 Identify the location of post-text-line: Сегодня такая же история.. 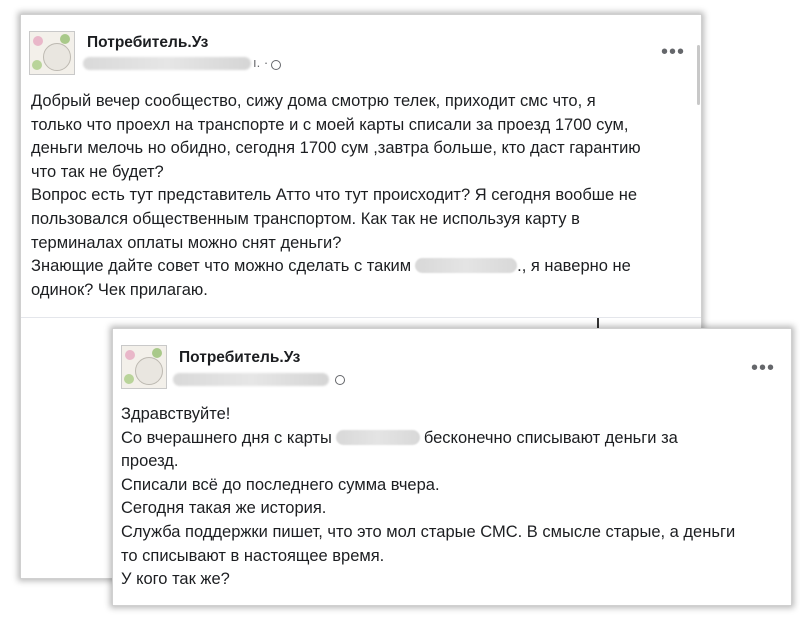
(224, 508).